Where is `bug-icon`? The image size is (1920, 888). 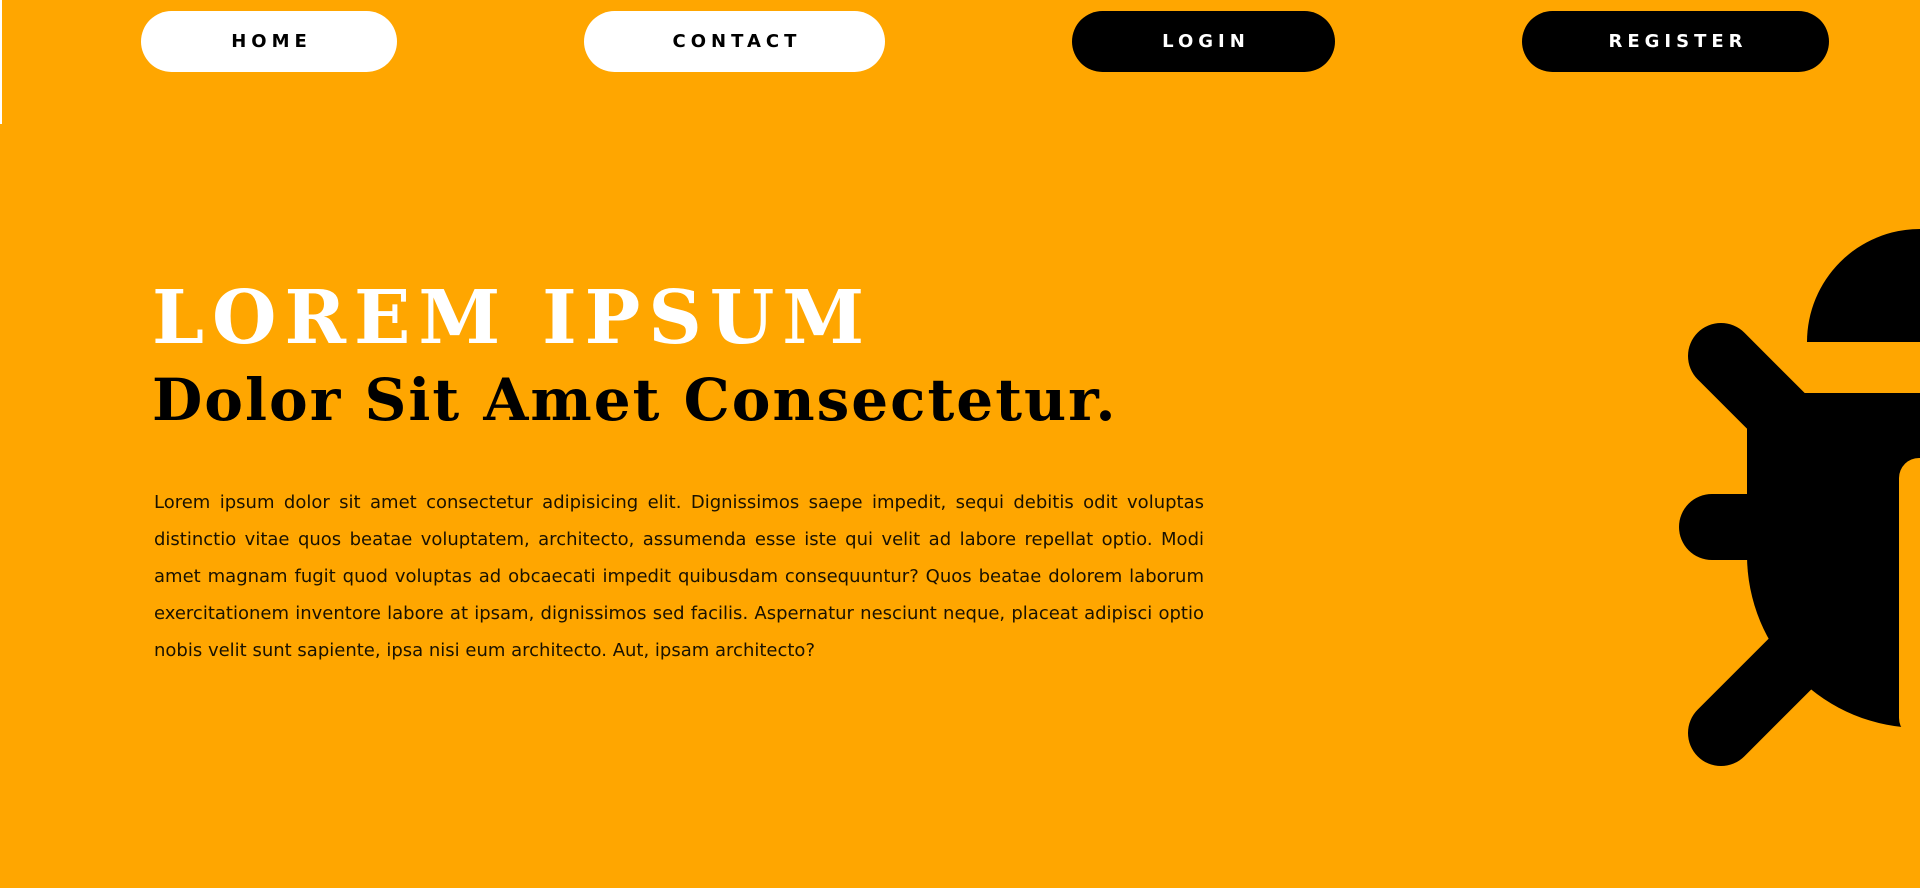
bug-icon is located at coordinates (1799, 497).